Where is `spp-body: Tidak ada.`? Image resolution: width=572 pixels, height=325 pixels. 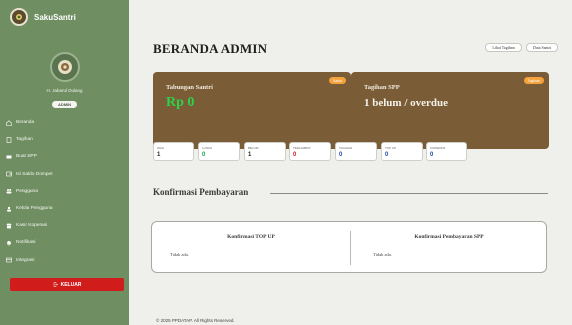
spp-body: Tidak ada. is located at coordinates (382, 254).